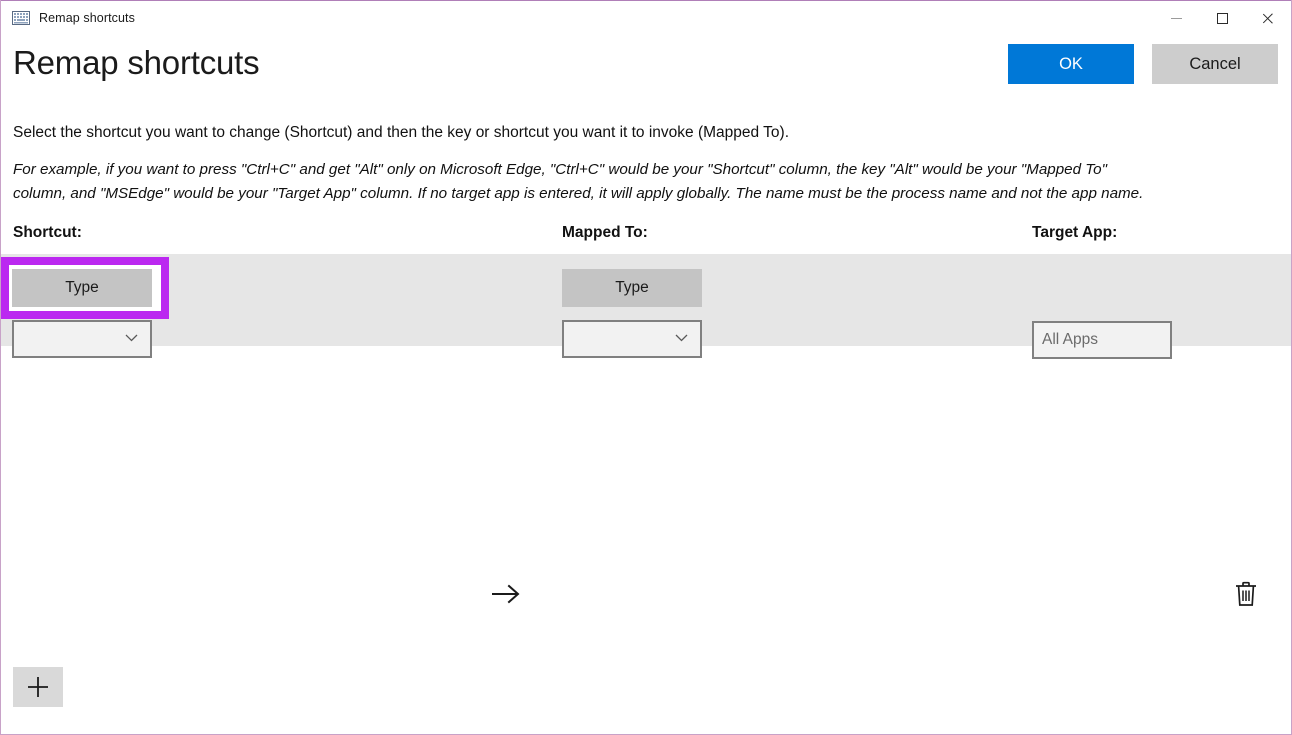  I want to click on minimize-icon, so click(1176, 18).